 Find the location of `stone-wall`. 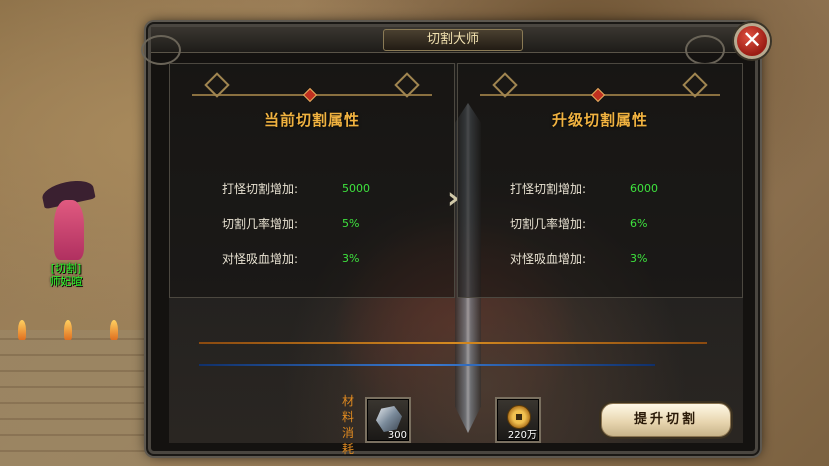

stone-wall is located at coordinates (75, 398).